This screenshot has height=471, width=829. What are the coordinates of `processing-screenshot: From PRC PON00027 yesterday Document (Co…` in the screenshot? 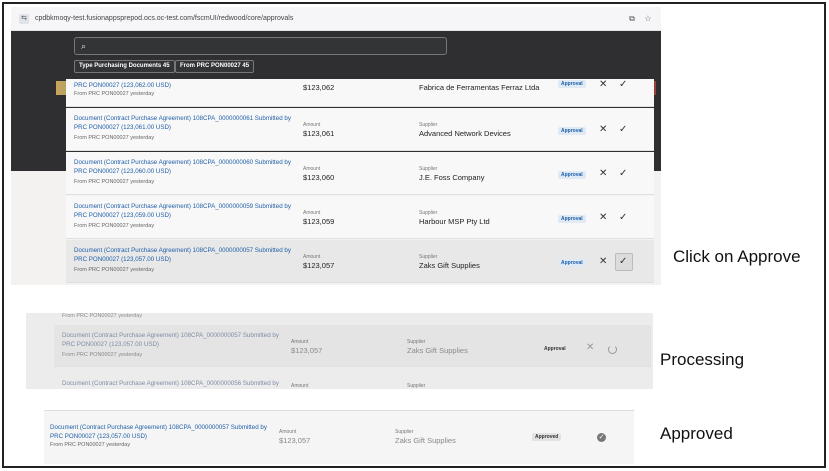 It's located at (339, 351).